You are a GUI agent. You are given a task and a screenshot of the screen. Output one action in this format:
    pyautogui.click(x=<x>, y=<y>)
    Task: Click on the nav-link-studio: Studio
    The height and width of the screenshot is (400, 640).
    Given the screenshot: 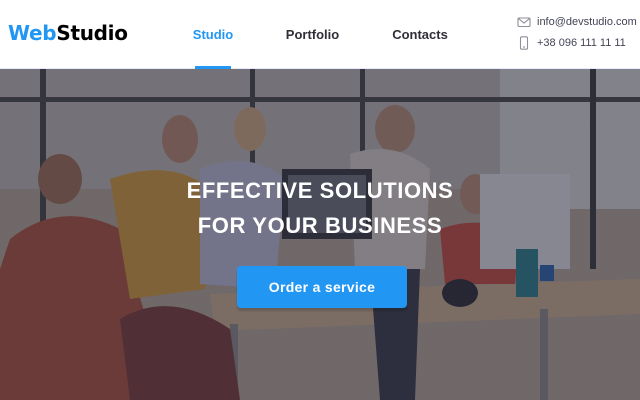 What is the action you would take?
    pyautogui.click(x=213, y=35)
    